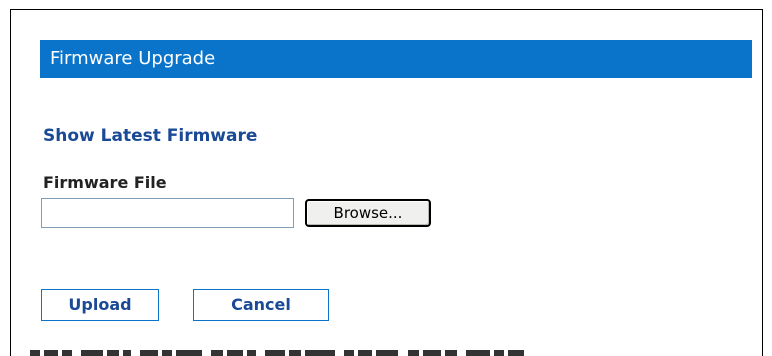  I want to click on show-latest-firmware-link: Show Latest Firmware, so click(150, 136).